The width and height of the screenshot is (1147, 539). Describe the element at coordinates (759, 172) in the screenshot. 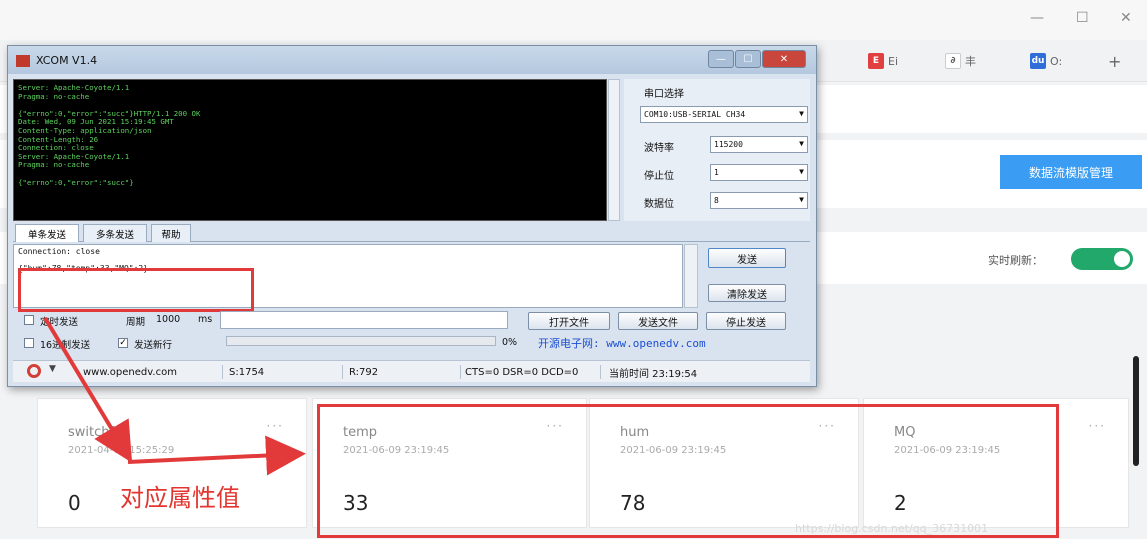

I see `stop-bit-select: 1 ▼` at that location.